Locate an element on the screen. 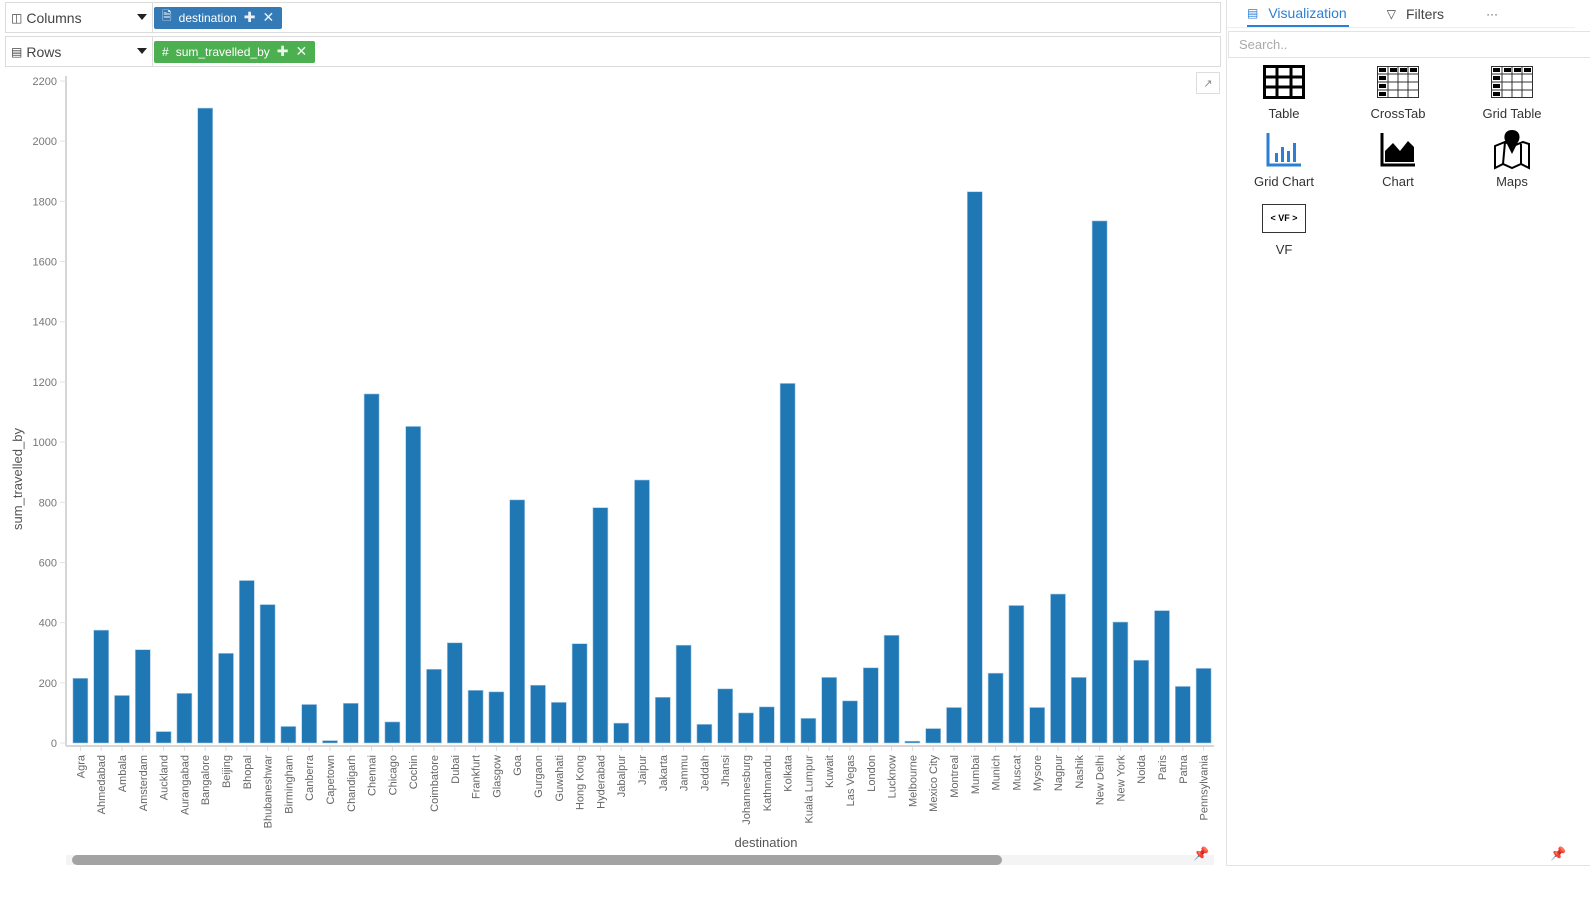 This screenshot has height=901, width=1590. scrollbar-thumb is located at coordinates (537, 860).